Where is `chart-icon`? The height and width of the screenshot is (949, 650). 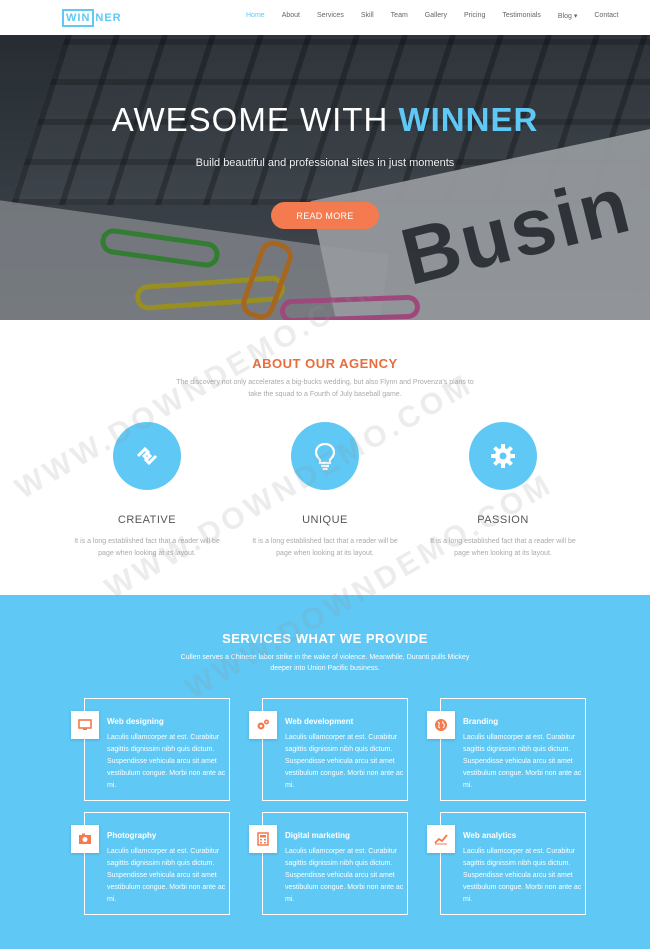 chart-icon is located at coordinates (441, 839).